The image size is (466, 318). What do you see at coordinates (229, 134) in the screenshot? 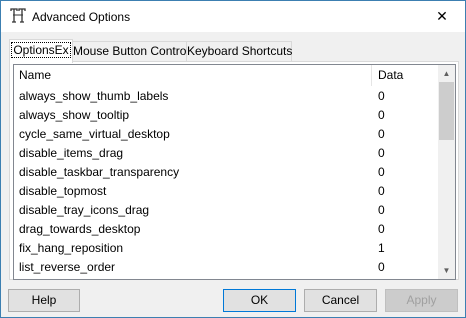
I see `list-row: cycle_same_virtual_desktop 0` at bounding box center [229, 134].